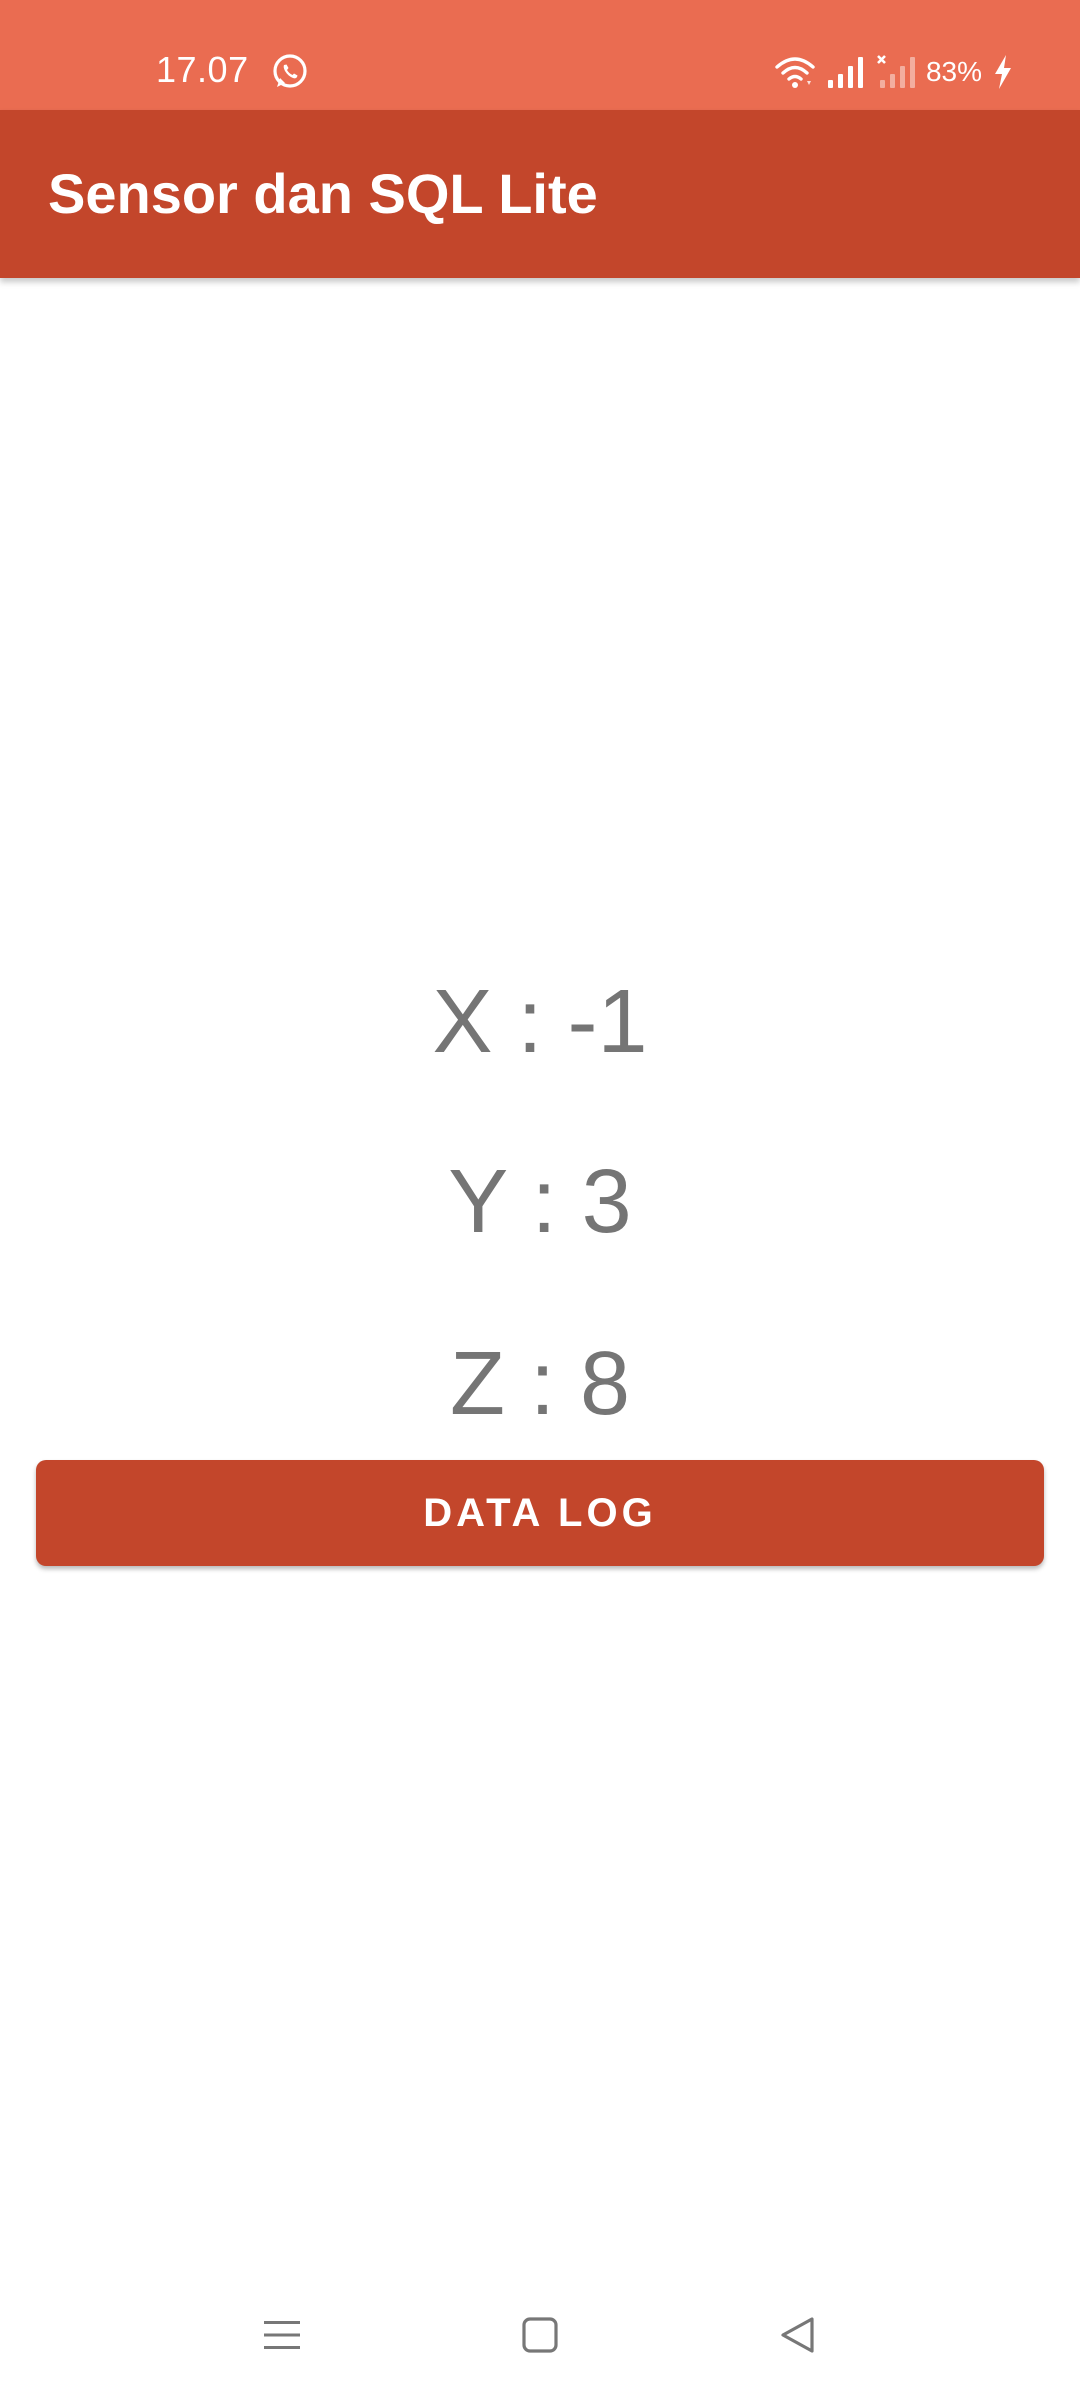  What do you see at coordinates (323, 193) in the screenshot?
I see `page-title: Sensor dan SQL Lite` at bounding box center [323, 193].